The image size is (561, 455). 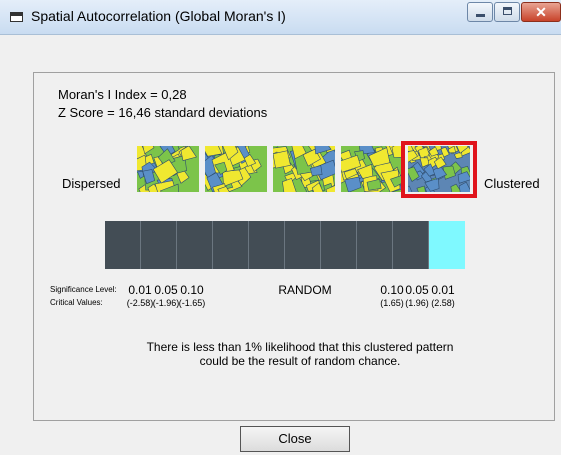 I want to click on close-window-button: ✕, so click(x=541, y=12).